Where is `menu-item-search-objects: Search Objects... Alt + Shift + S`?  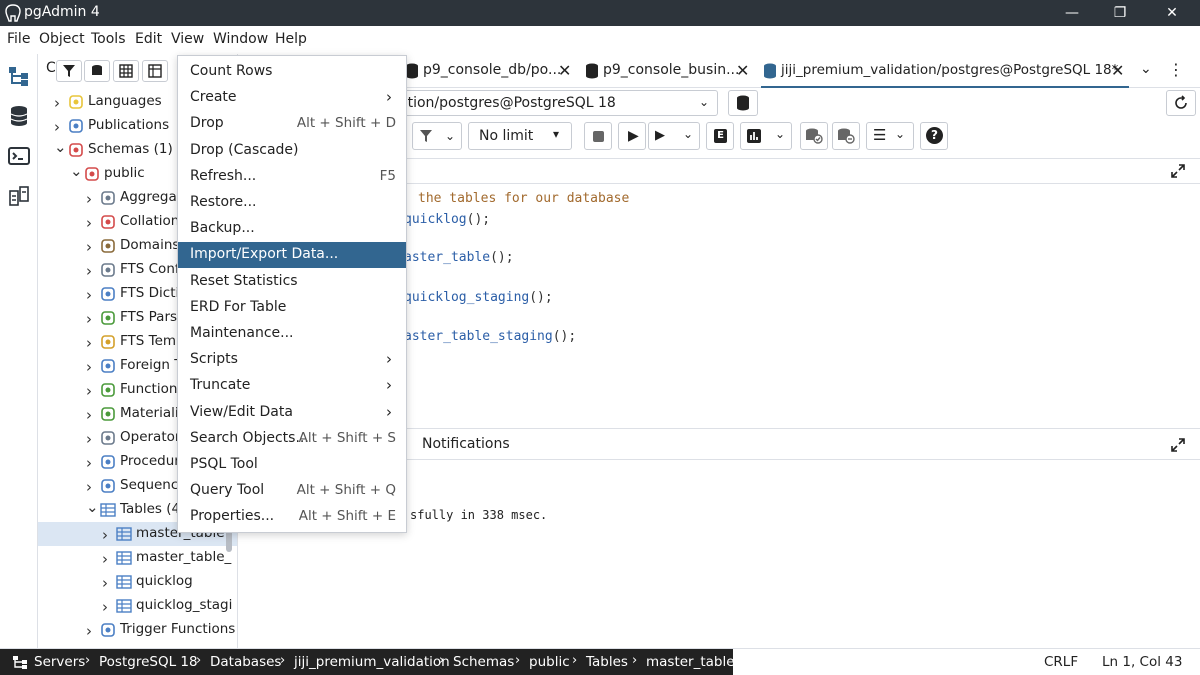
menu-item-search-objects: Search Objects... Alt + Shift + S is located at coordinates (292, 439).